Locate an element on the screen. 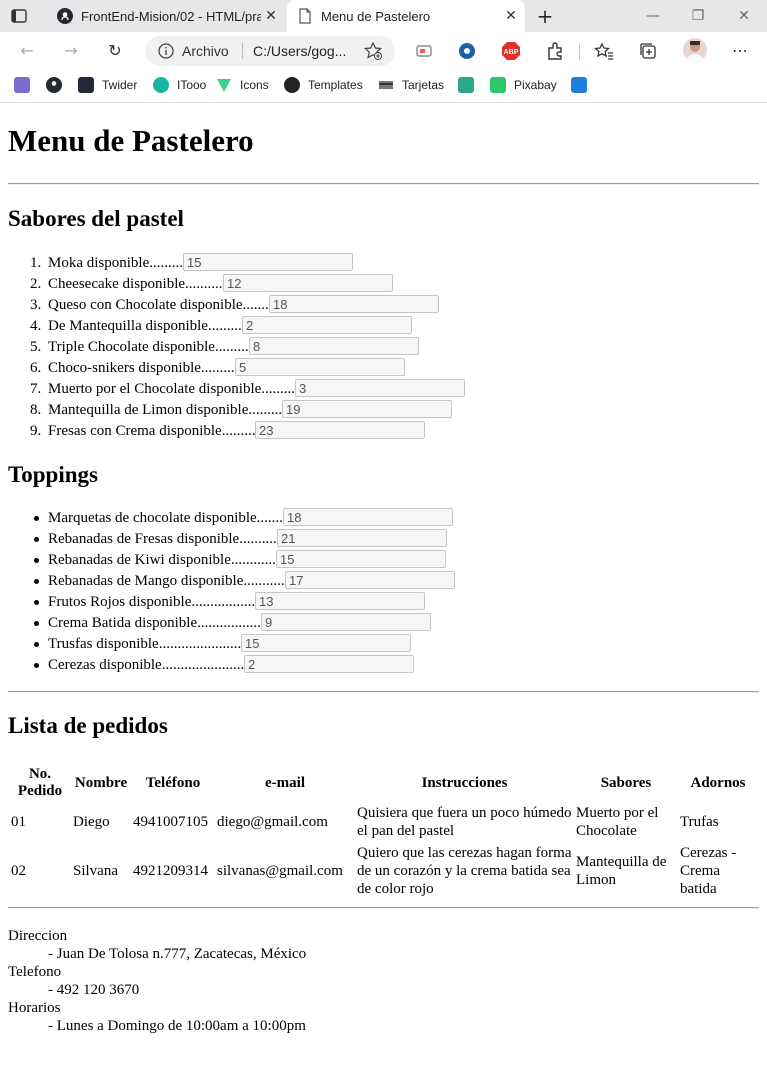  table-cell: diego@gmail.com is located at coordinates (272, 822).